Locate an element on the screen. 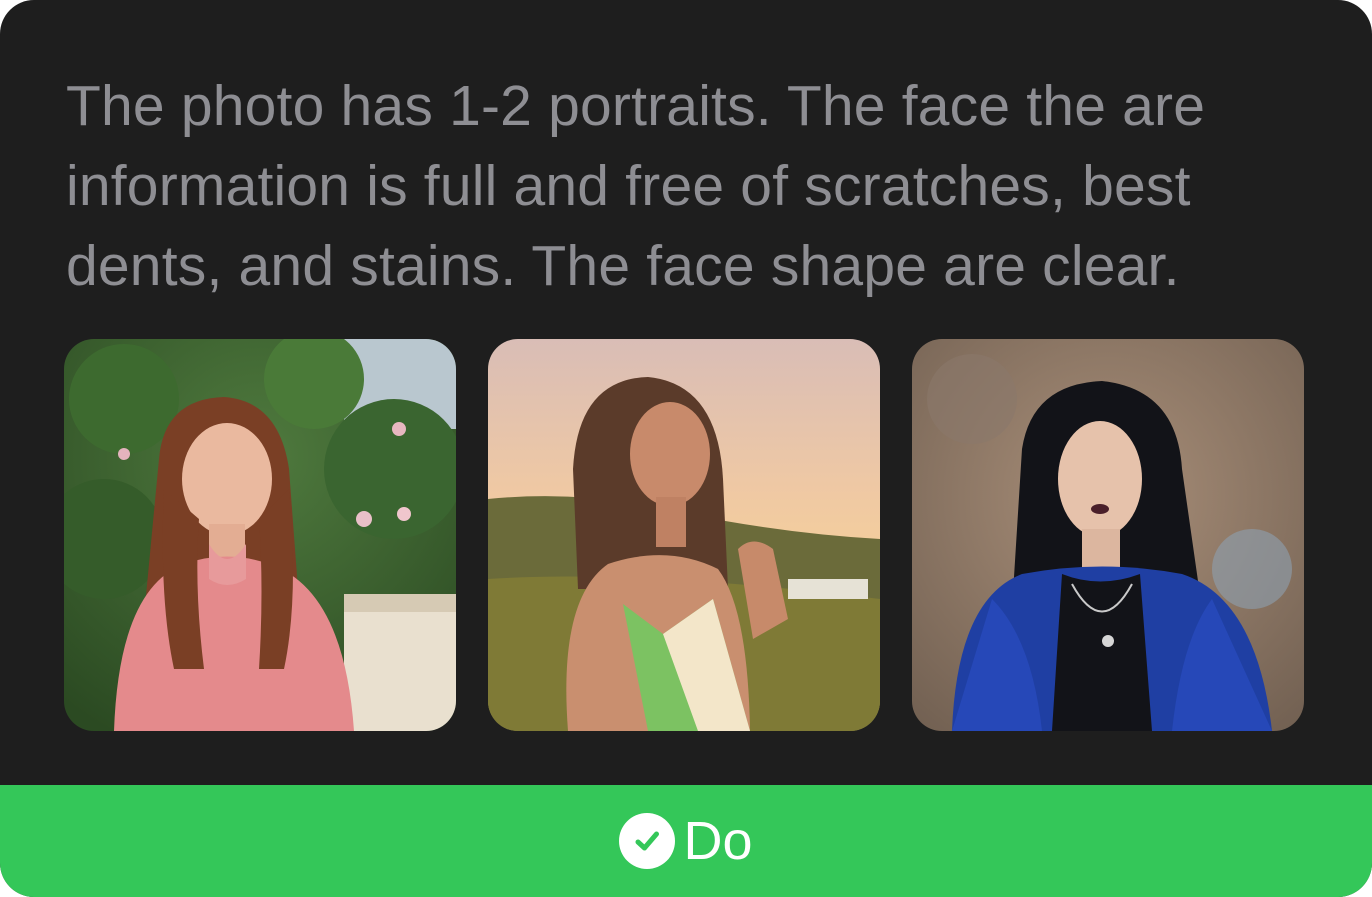  do-banner: Do is located at coordinates (686, 841).